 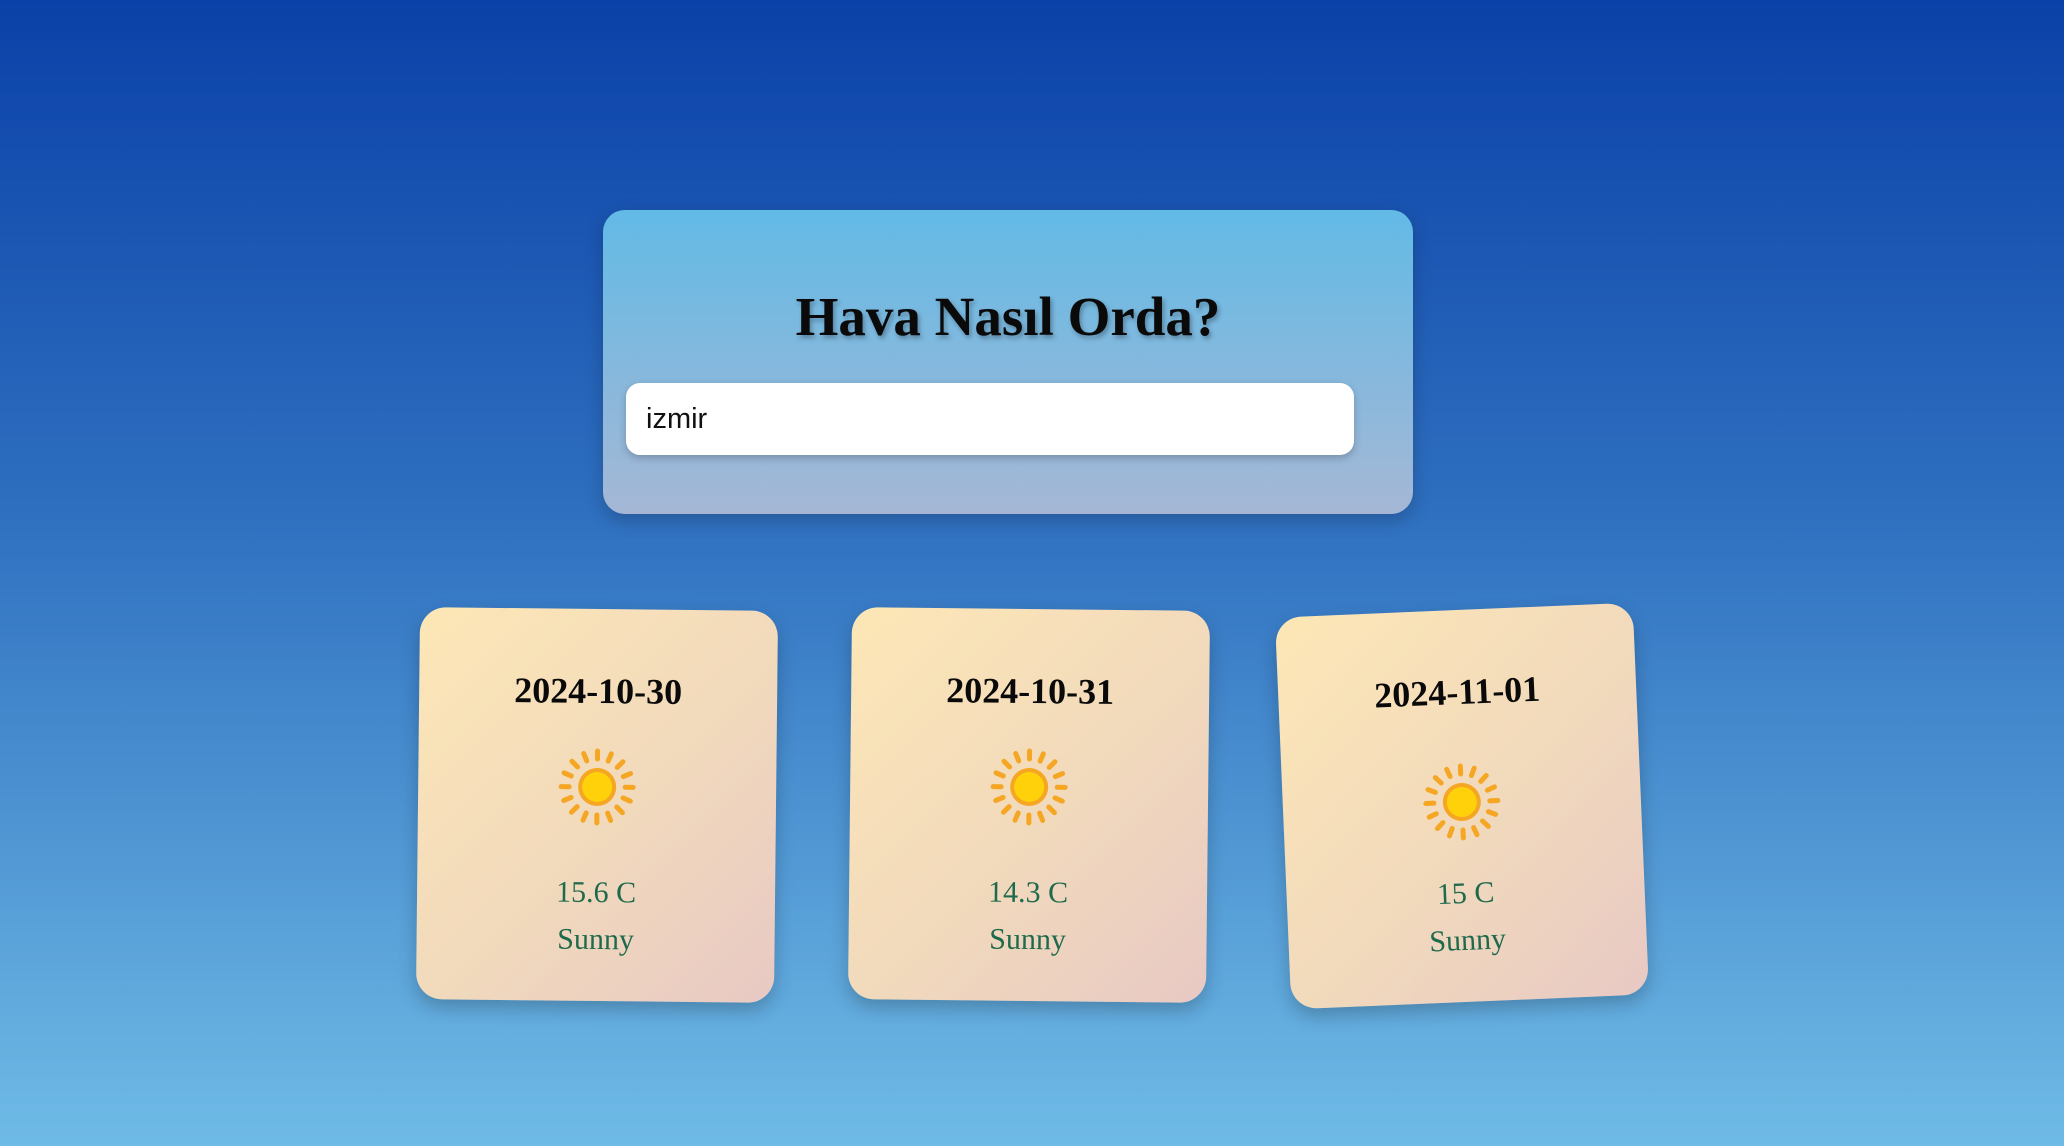 I want to click on forecast-card: 2024-10-30 15.6 C Sunny, so click(x=597, y=805).